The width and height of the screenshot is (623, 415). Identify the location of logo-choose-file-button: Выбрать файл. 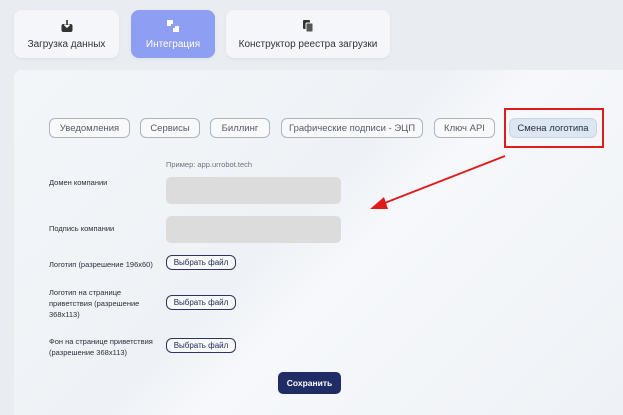
(201, 262).